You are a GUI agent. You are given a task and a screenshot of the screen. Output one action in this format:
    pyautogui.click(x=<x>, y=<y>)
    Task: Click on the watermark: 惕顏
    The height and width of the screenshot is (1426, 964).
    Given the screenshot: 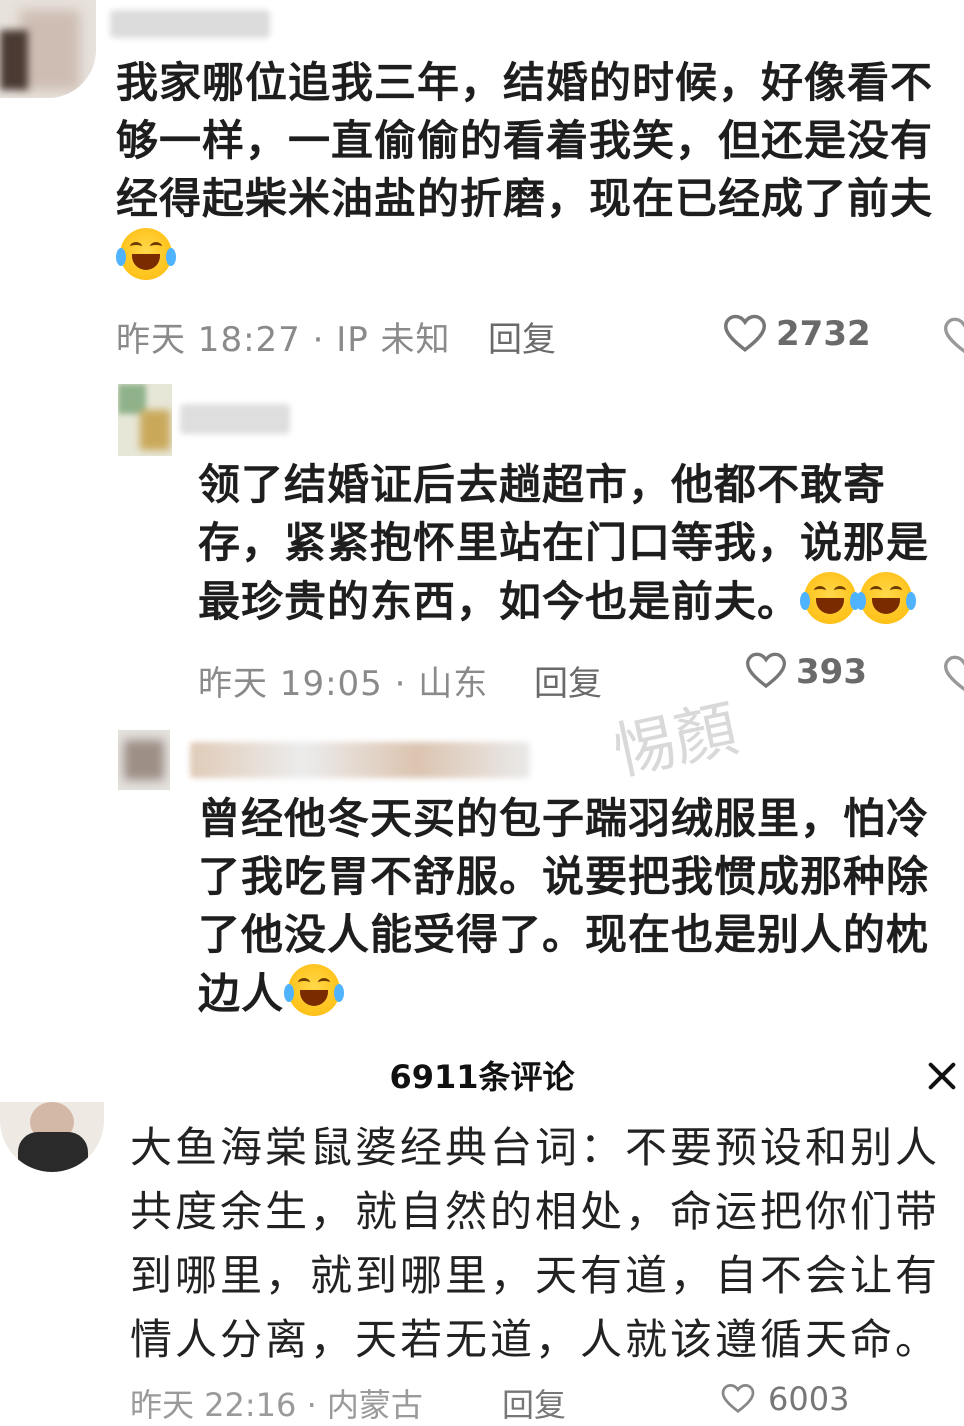 What is the action you would take?
    pyautogui.click(x=675, y=740)
    